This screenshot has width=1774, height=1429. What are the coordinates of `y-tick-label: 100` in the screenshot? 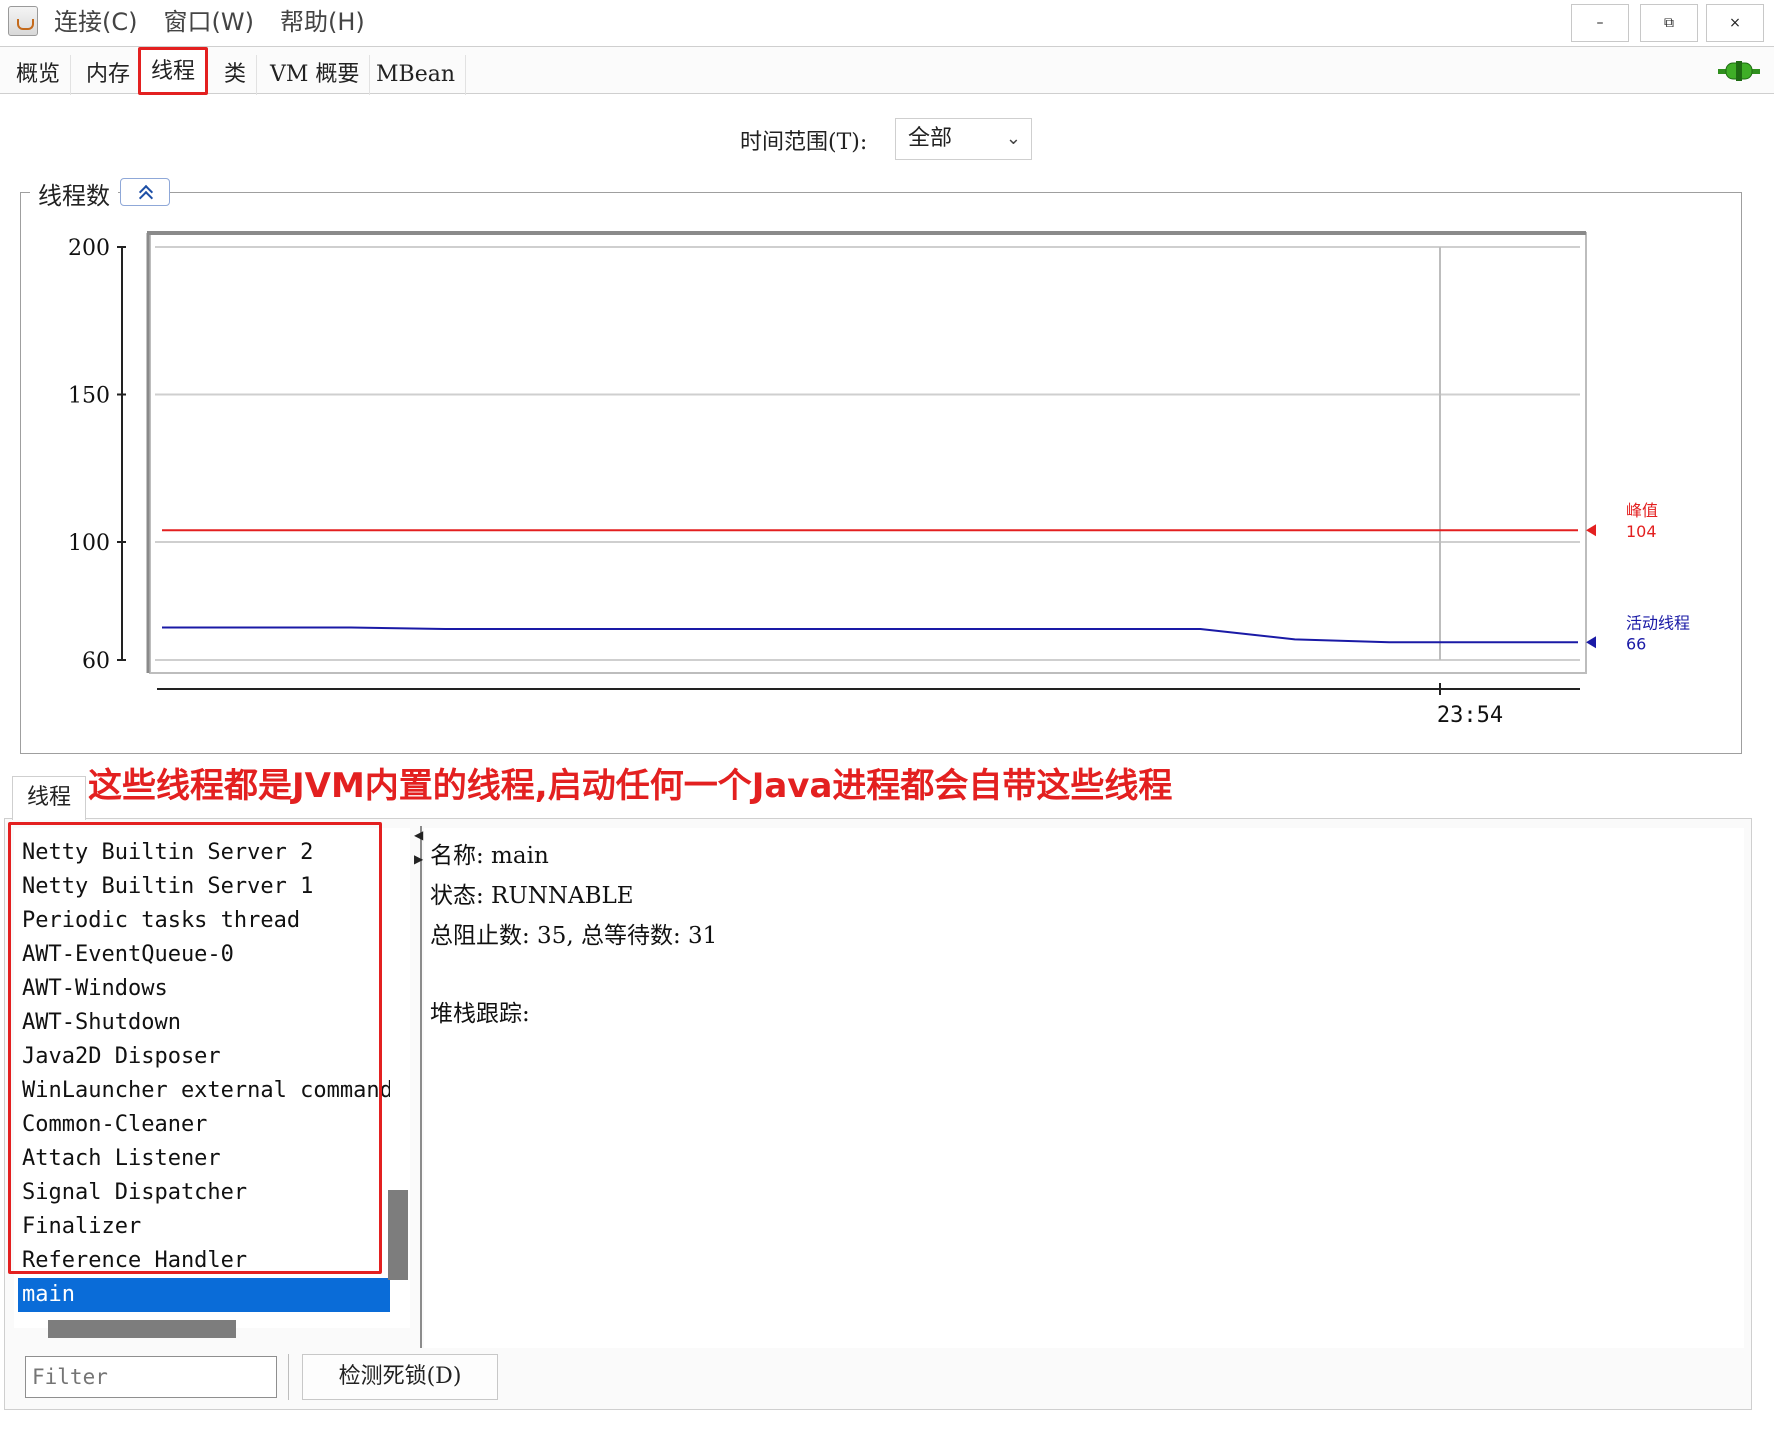 It's located at (89, 543).